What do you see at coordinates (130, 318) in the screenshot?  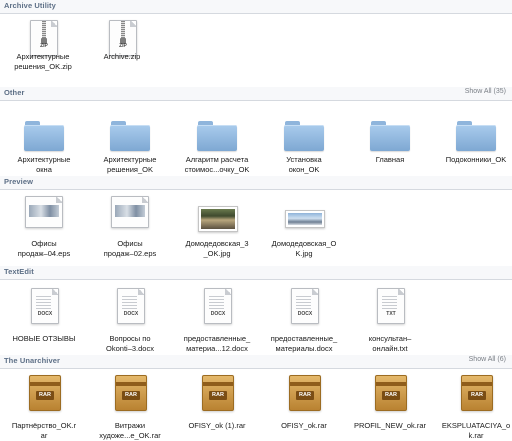 I see `file-item: DOCX Вопросы по Okonti–3.docx` at bounding box center [130, 318].